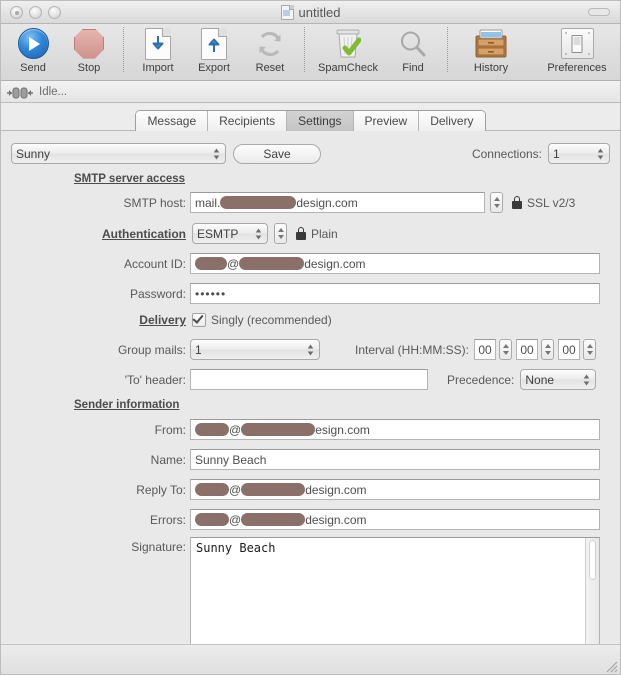 Image resolution: width=621 pixels, height=675 pixels. Describe the element at coordinates (208, 202) in the screenshot. I see `smtp-host-prefix: mail.` at that location.